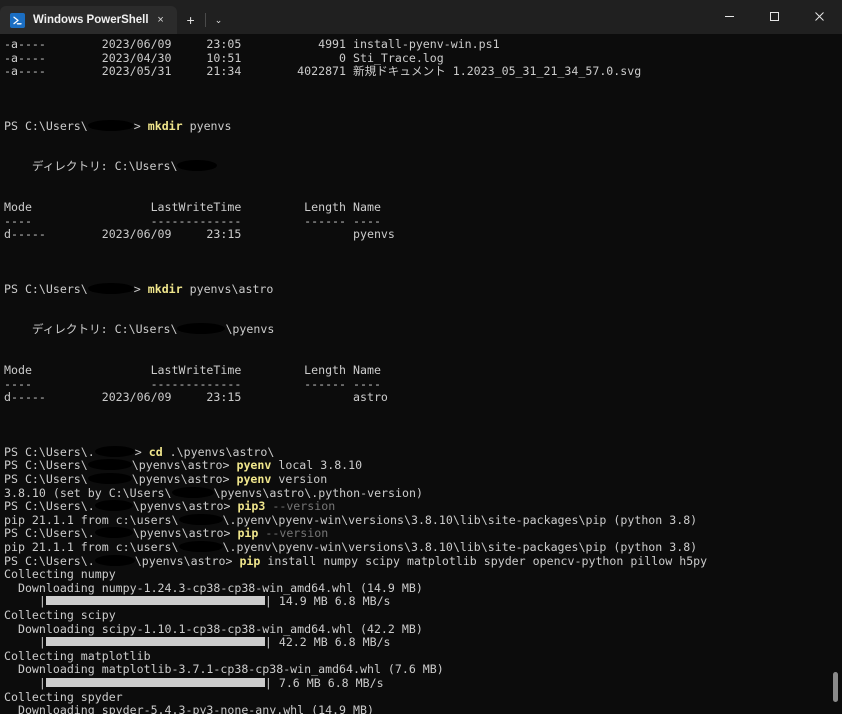 The height and width of the screenshot is (714, 842). What do you see at coordinates (423, 683) in the screenshot?
I see `terminal-line: | | 7.6 MB 6.8 MB/s` at bounding box center [423, 683].